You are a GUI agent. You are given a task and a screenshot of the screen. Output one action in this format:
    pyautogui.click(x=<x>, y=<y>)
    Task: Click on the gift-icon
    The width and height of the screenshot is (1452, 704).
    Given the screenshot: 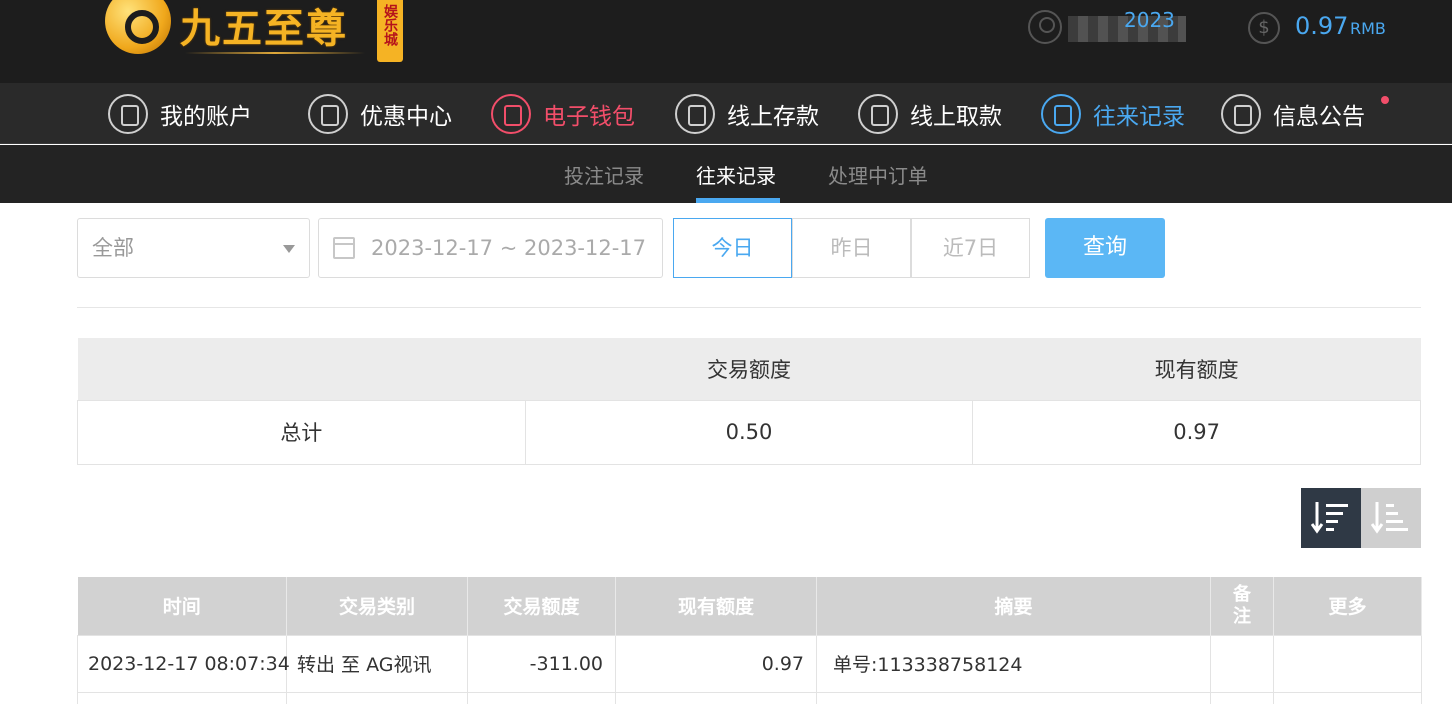 What is the action you would take?
    pyautogui.click(x=328, y=114)
    